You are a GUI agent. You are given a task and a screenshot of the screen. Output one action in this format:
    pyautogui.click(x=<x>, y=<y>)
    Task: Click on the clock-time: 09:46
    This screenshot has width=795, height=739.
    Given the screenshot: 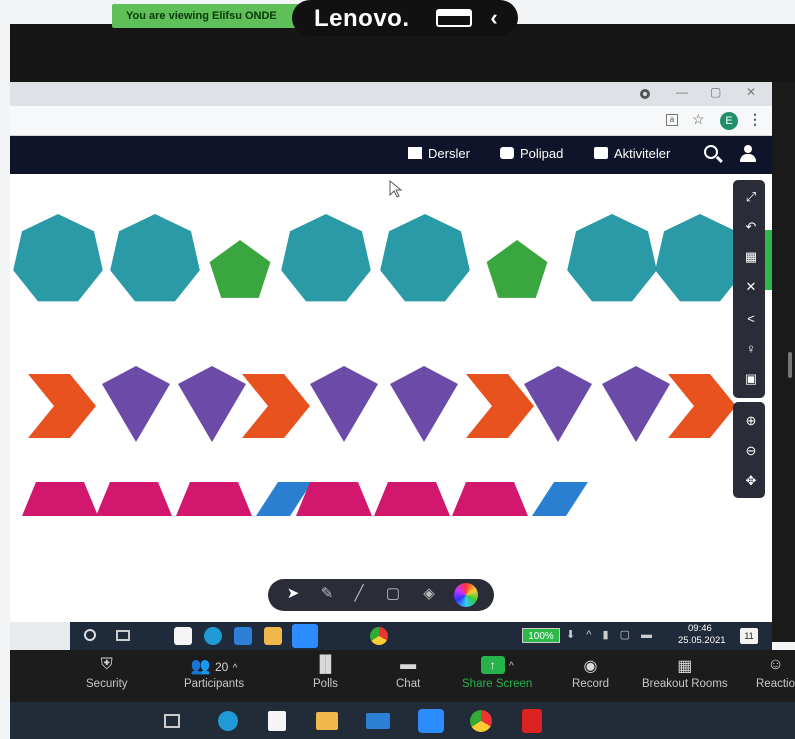 What is the action you would take?
    pyautogui.click(x=700, y=628)
    